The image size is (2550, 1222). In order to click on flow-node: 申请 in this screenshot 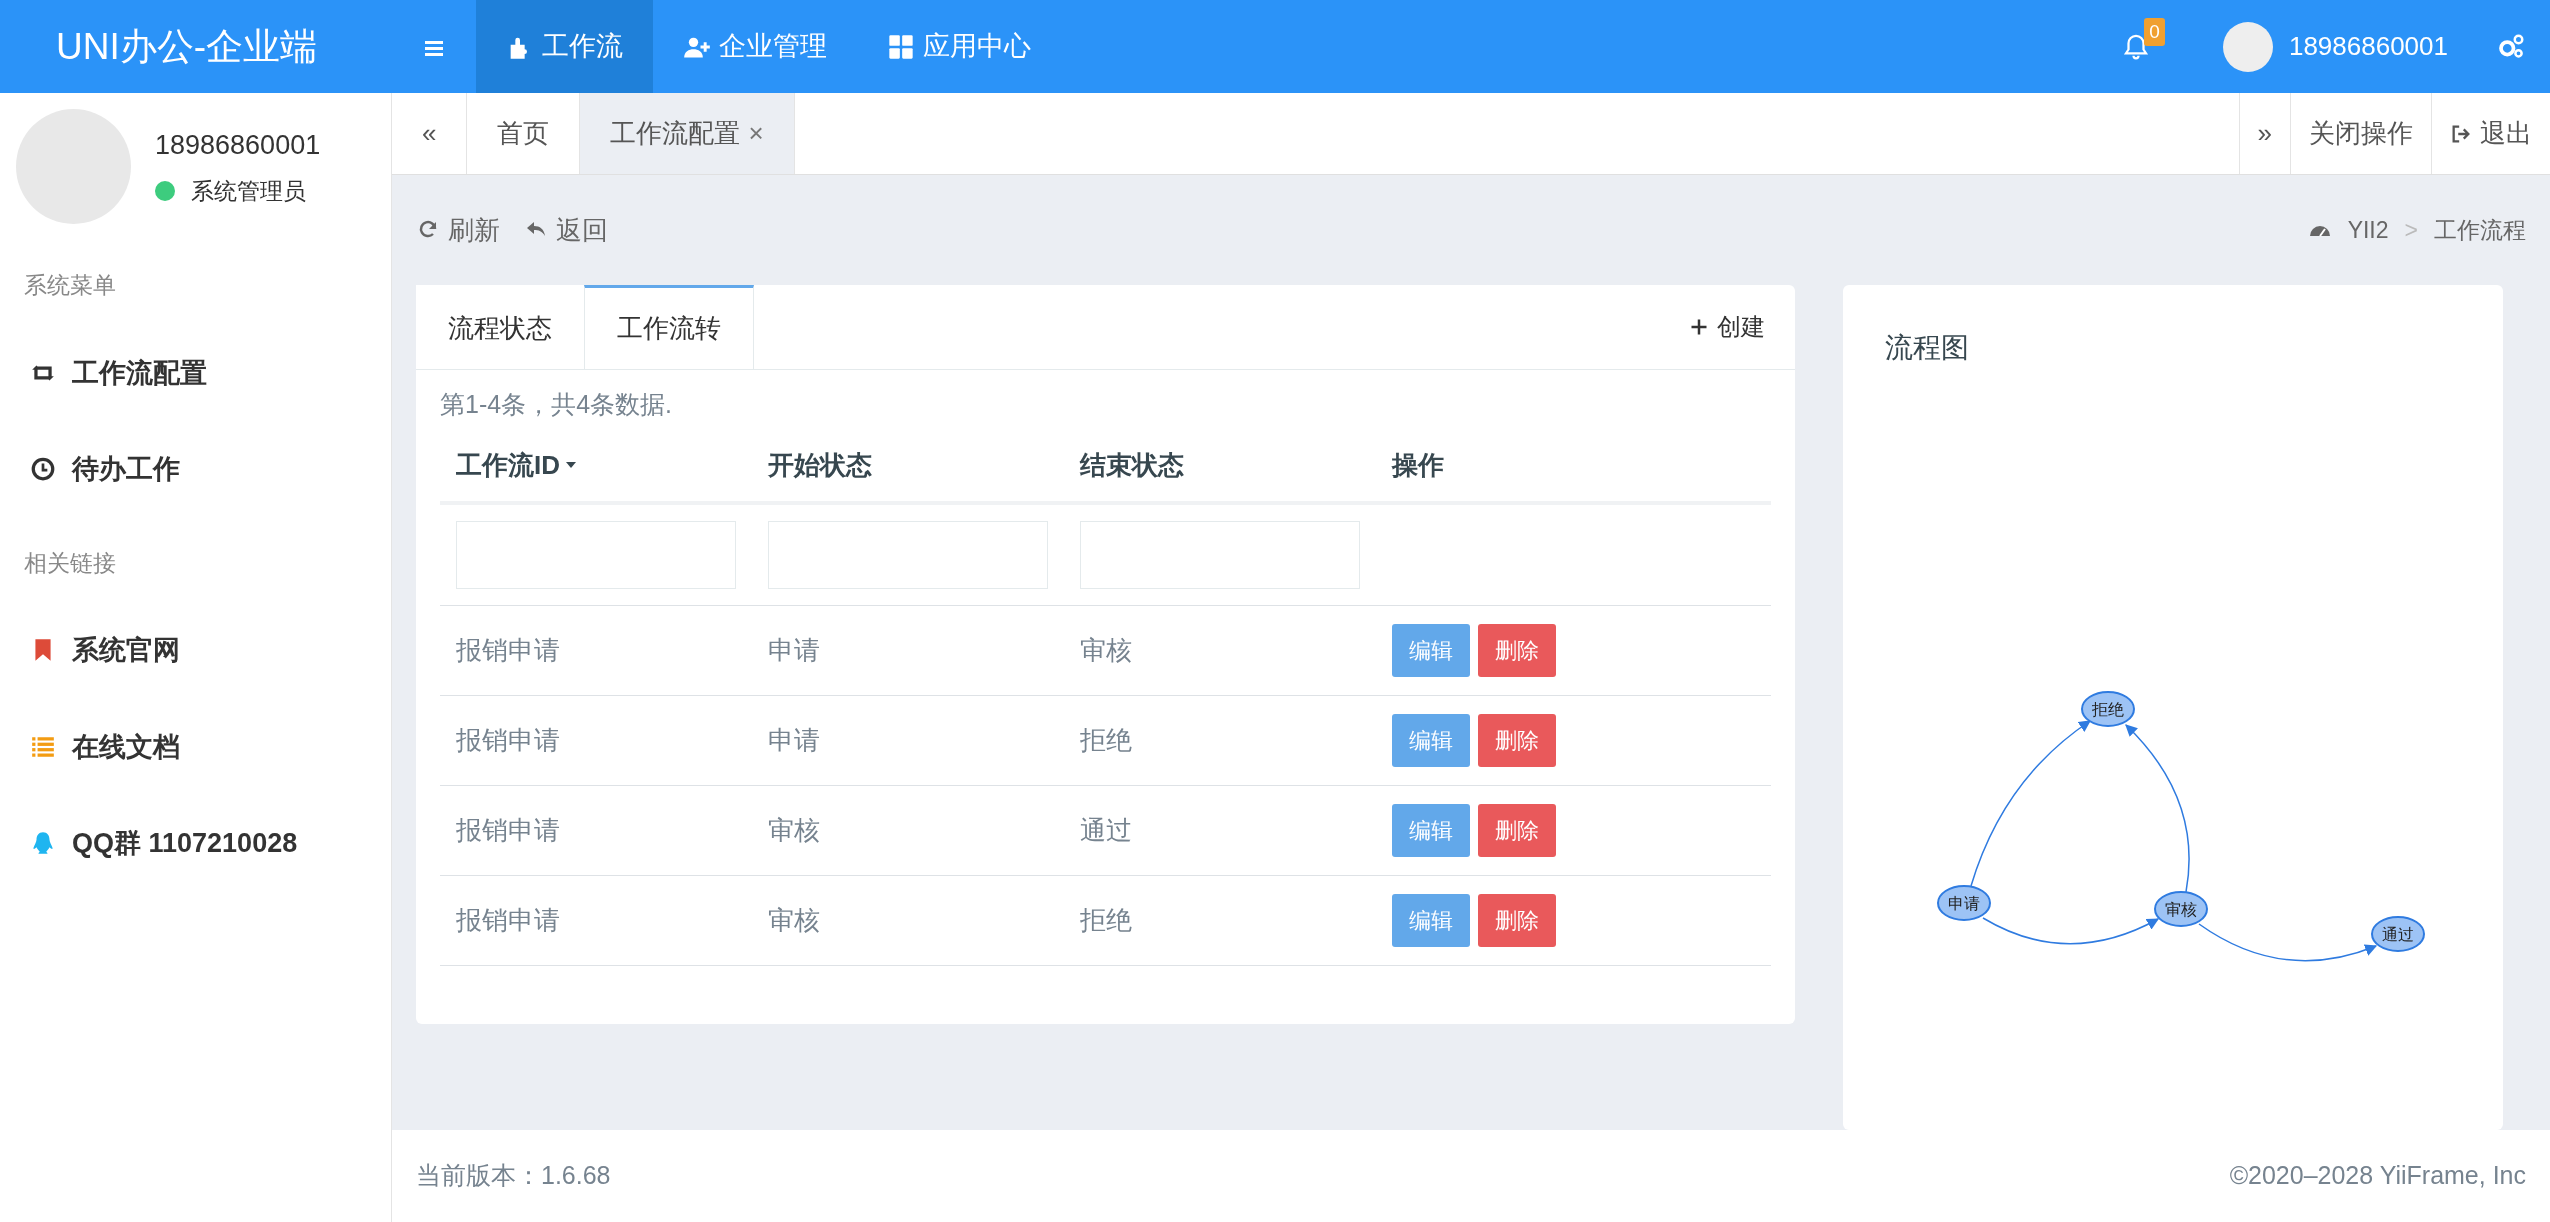, I will do `click(1964, 903)`.